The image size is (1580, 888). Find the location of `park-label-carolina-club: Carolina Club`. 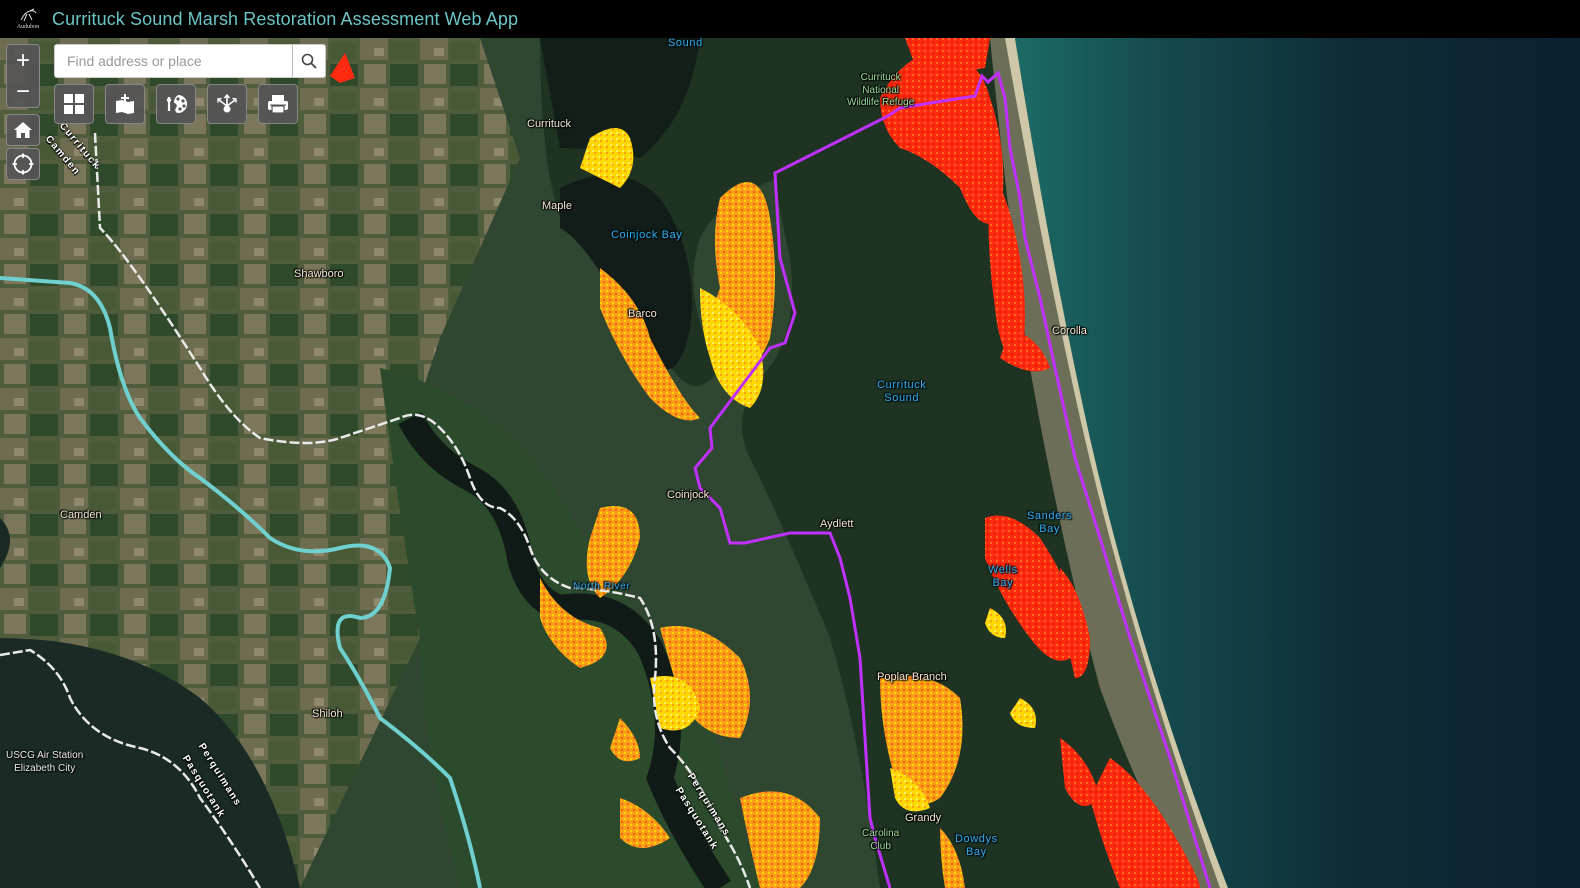

park-label-carolina-club: Carolina Club is located at coordinates (881, 840).